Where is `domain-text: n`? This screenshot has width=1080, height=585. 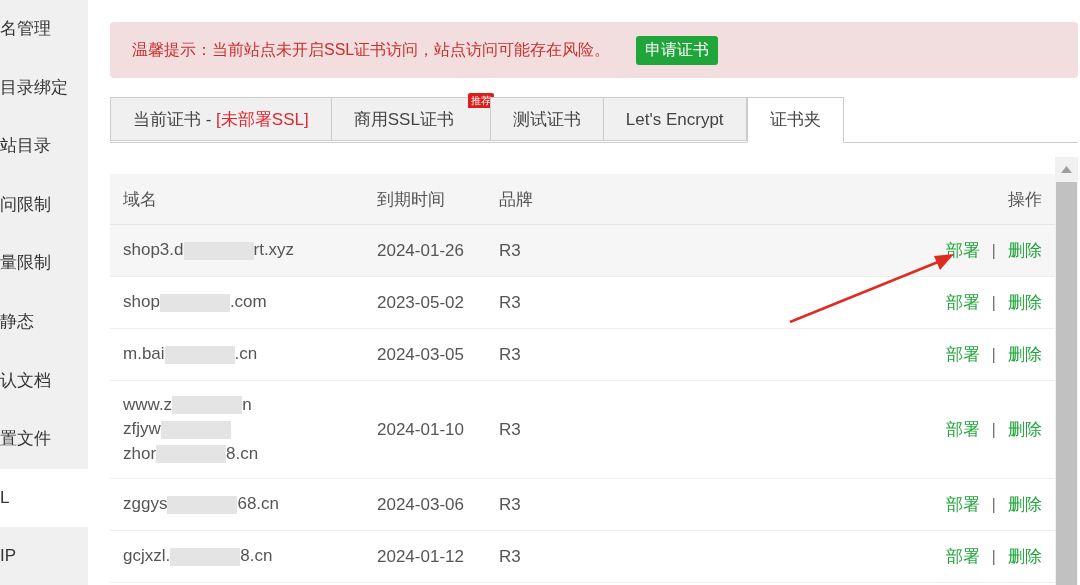
domain-text: n is located at coordinates (247, 404).